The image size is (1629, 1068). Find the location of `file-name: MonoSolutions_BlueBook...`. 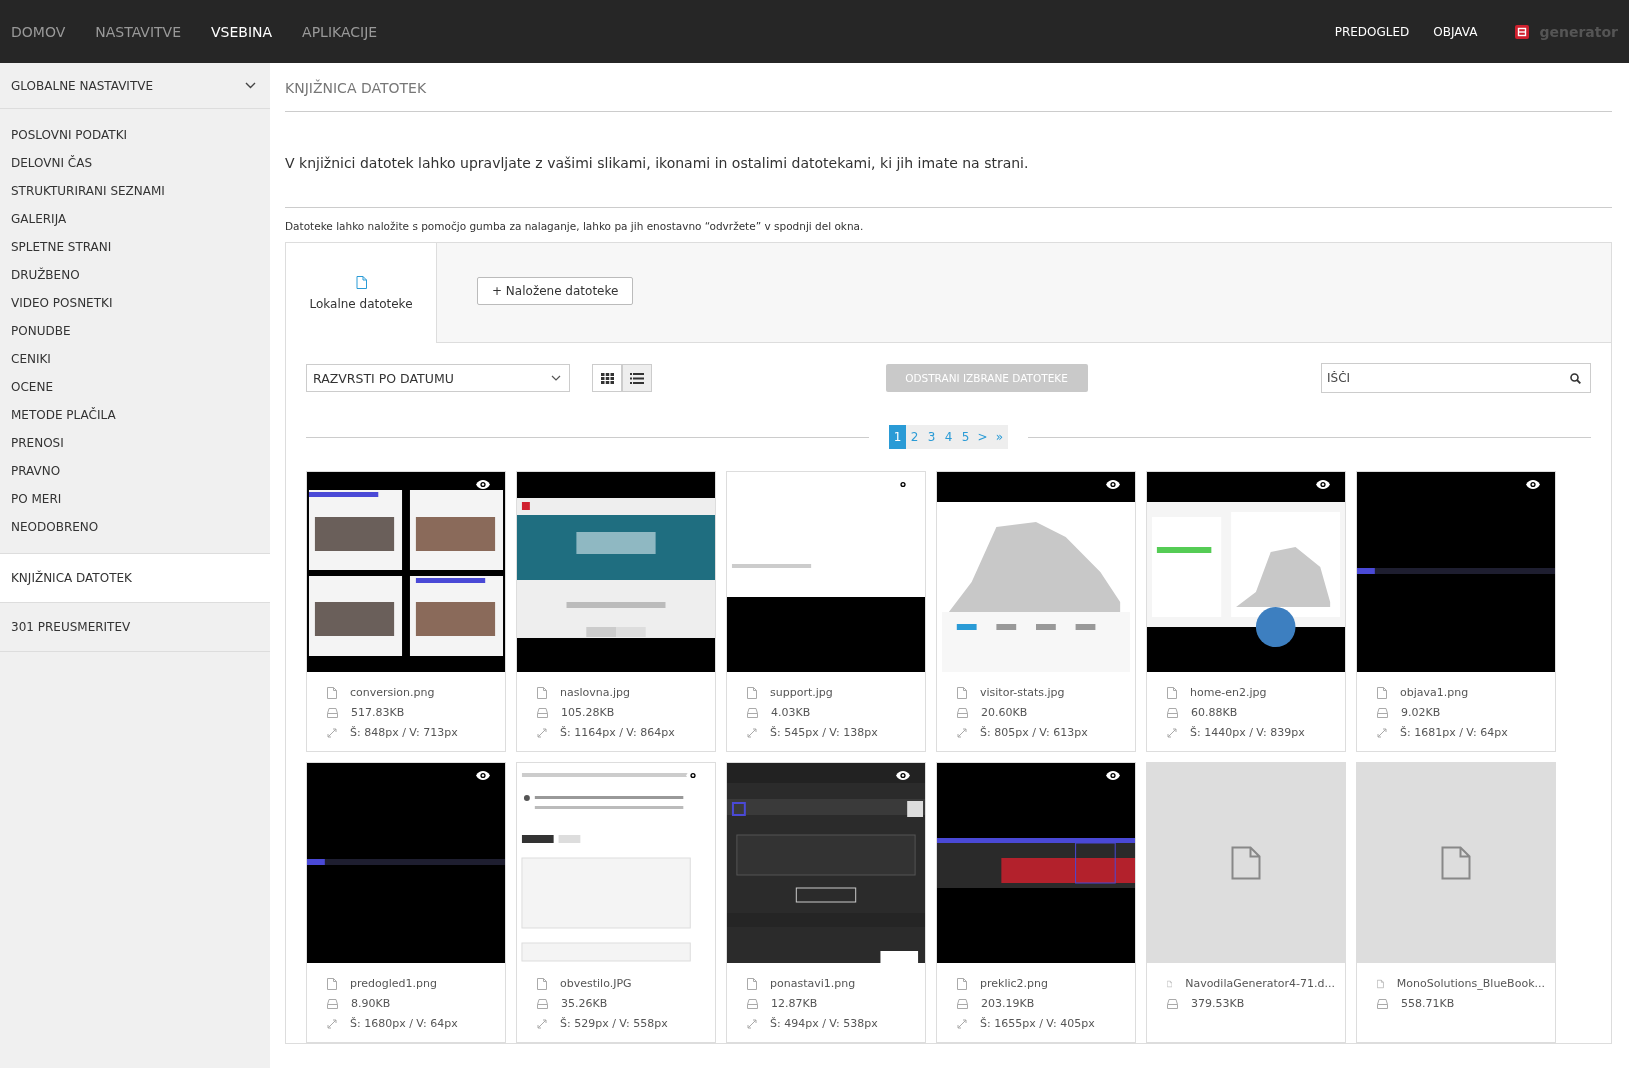

file-name: MonoSolutions_BlueBook... is located at coordinates (1470, 983).